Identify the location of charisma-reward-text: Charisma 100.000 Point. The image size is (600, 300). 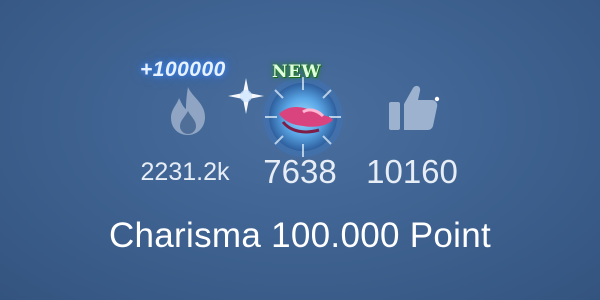
(300, 235).